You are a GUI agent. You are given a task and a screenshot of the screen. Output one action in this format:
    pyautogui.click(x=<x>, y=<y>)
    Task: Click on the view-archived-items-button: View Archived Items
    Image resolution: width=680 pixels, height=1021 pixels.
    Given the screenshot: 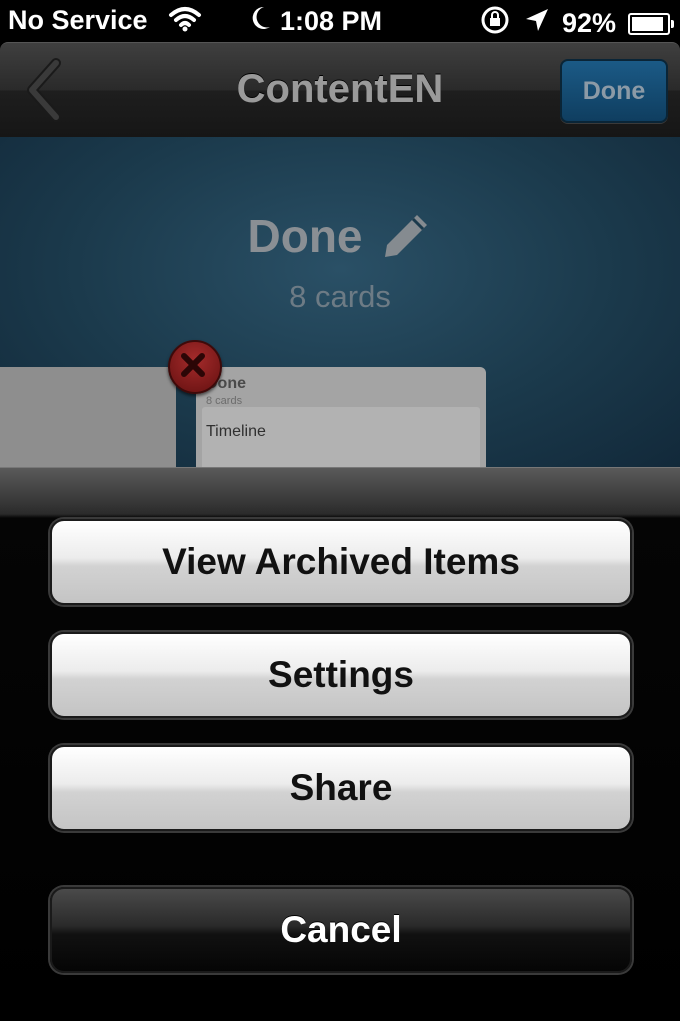 What is the action you would take?
    pyautogui.click(x=341, y=562)
    